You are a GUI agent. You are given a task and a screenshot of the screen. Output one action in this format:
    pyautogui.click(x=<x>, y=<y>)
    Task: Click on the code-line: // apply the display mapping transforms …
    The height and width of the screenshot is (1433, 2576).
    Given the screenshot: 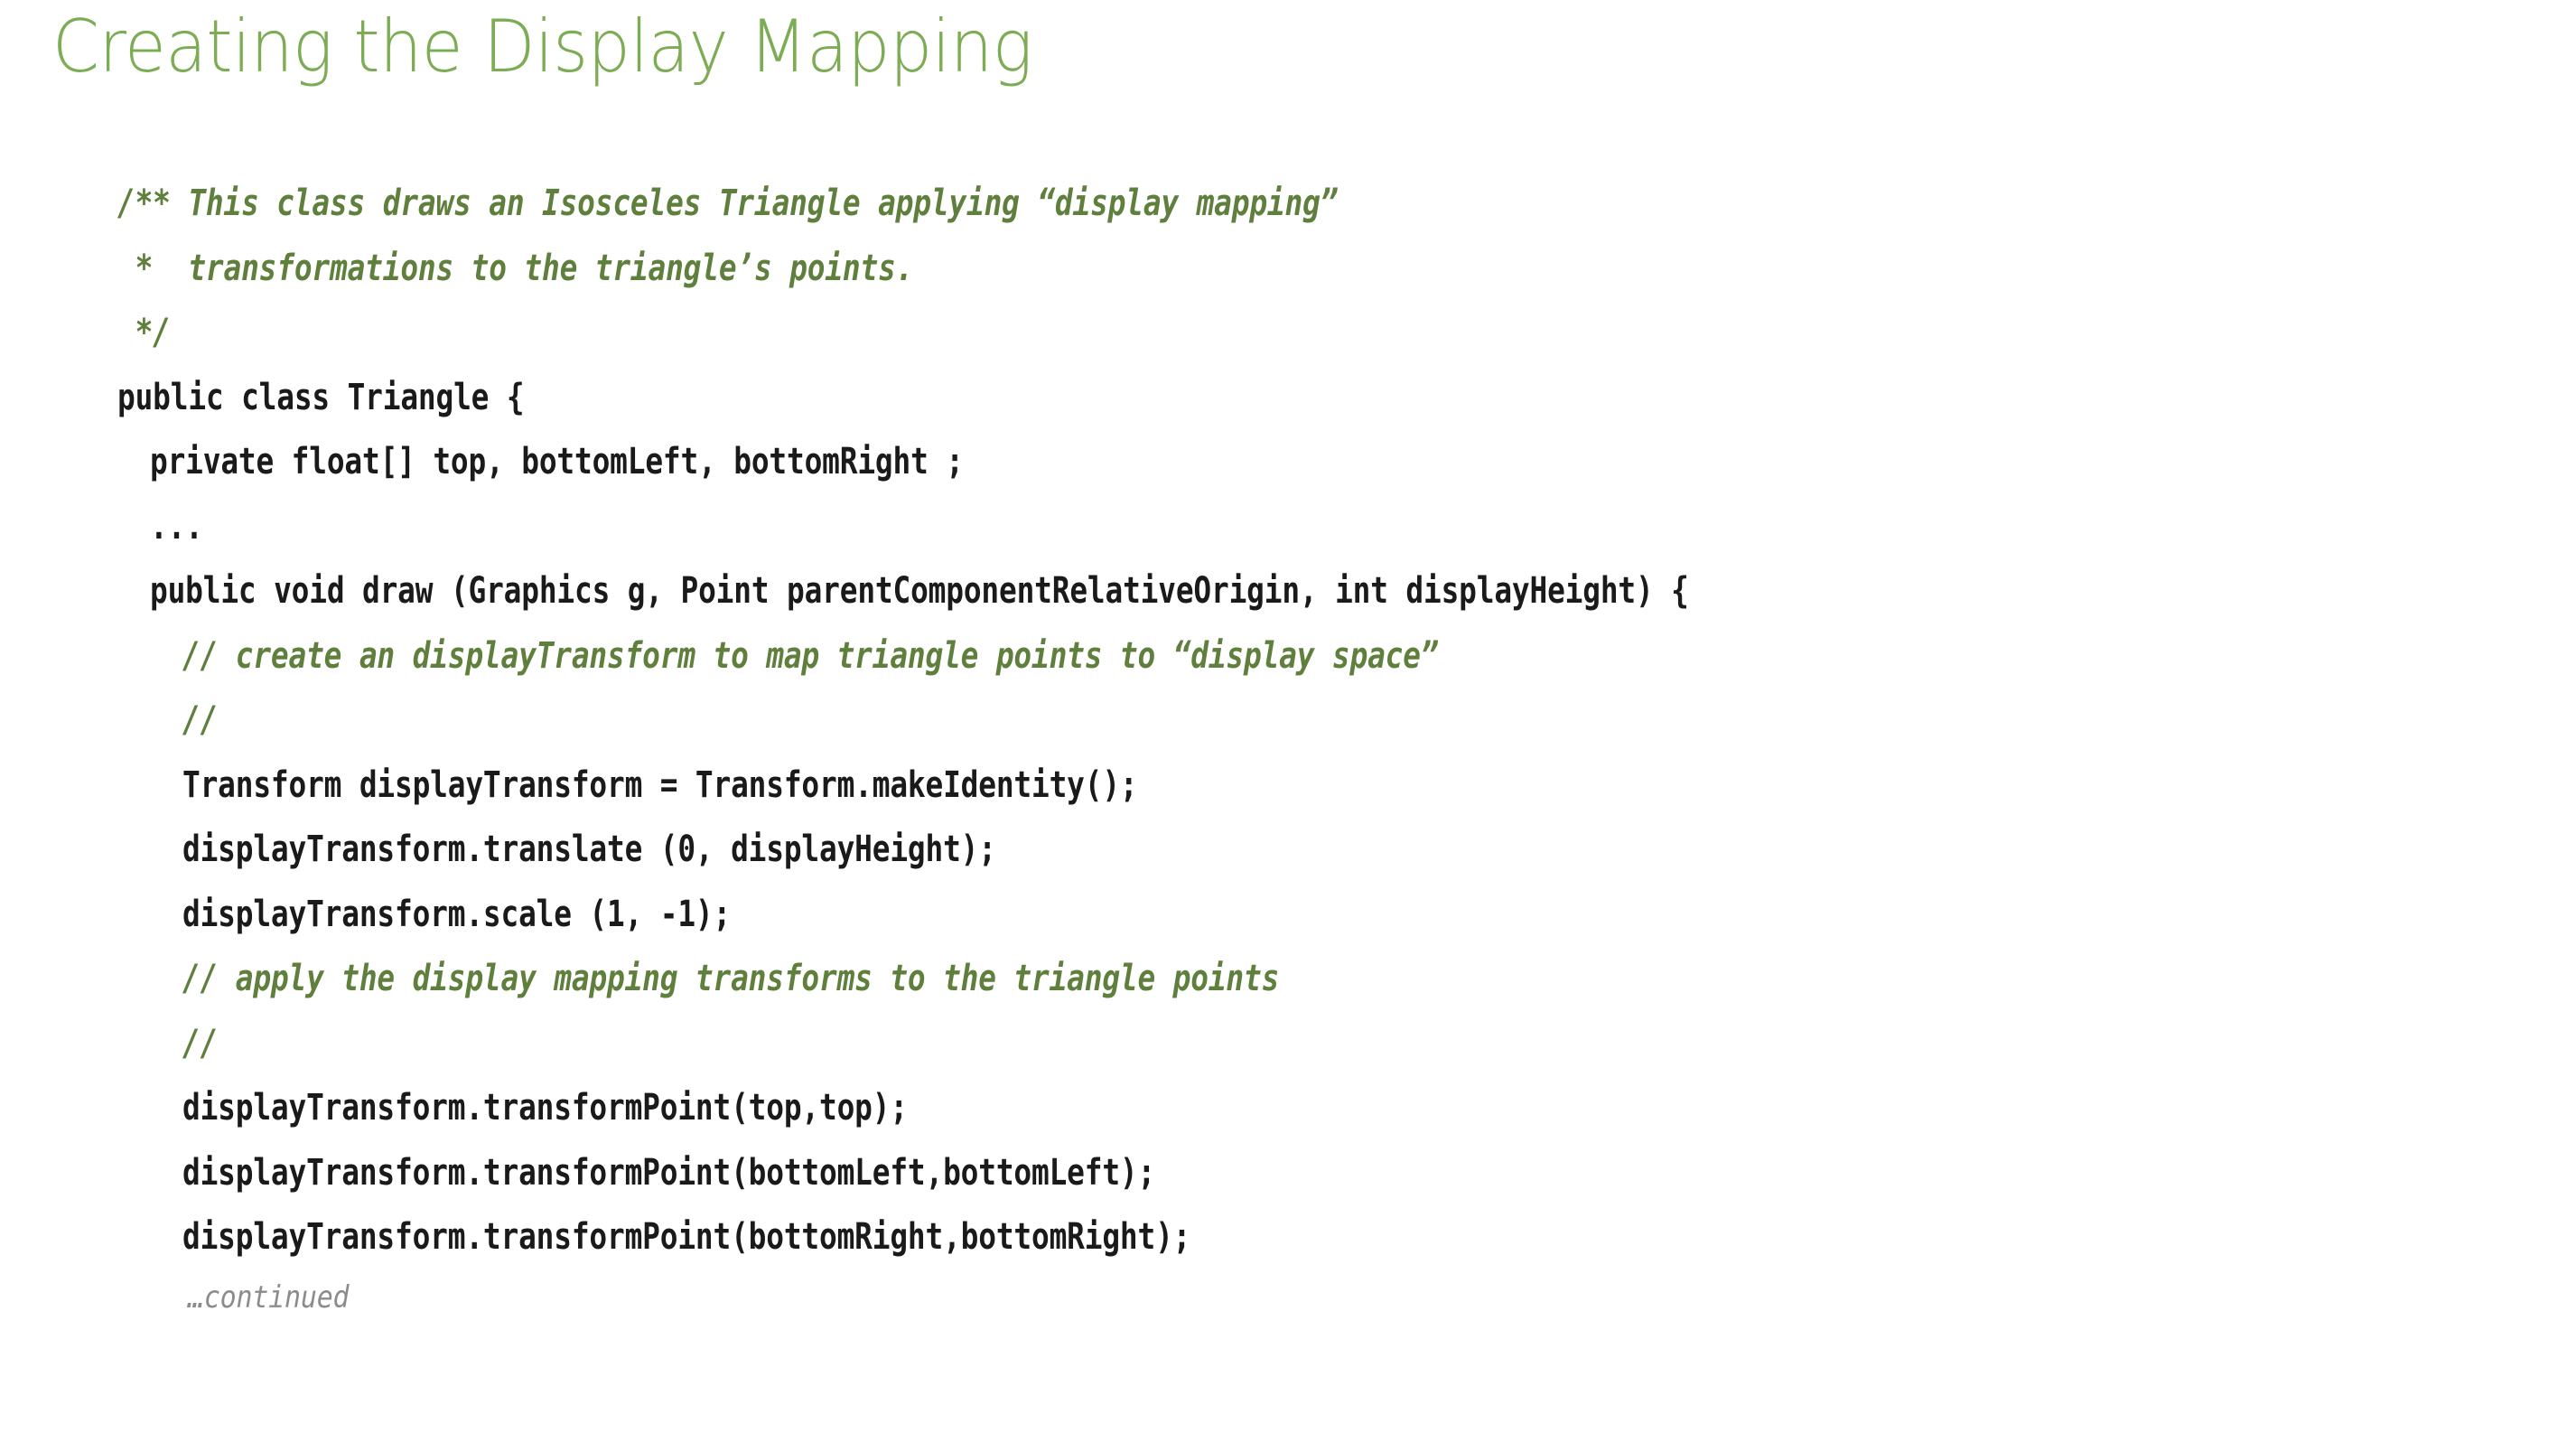 What is the action you would take?
    pyautogui.click(x=731, y=978)
    